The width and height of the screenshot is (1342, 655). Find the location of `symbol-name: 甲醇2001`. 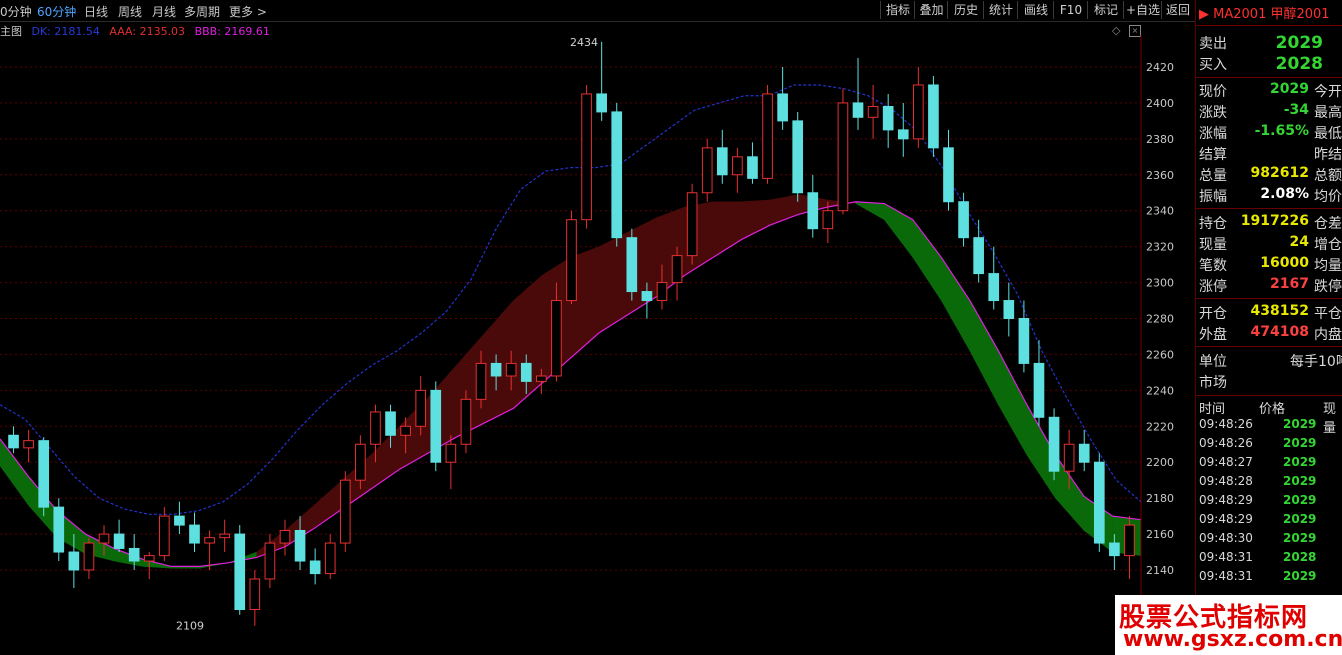

symbol-name: 甲醇2001 is located at coordinates (1300, 14).